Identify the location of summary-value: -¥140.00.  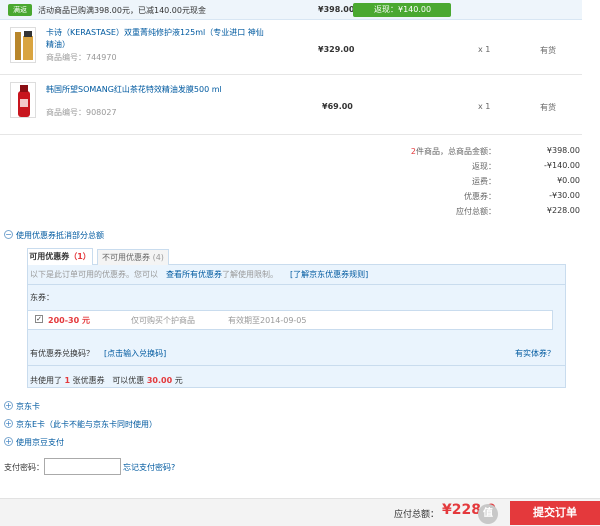
(562, 165).